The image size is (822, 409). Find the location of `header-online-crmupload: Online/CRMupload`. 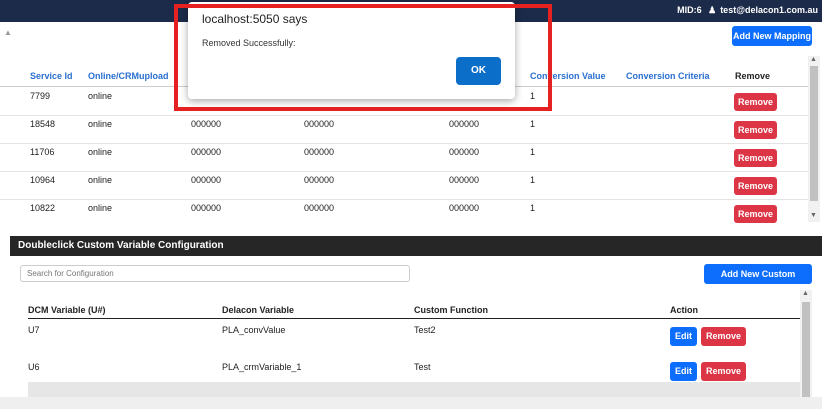

header-online-crmupload: Online/CRMupload is located at coordinates (128, 76).